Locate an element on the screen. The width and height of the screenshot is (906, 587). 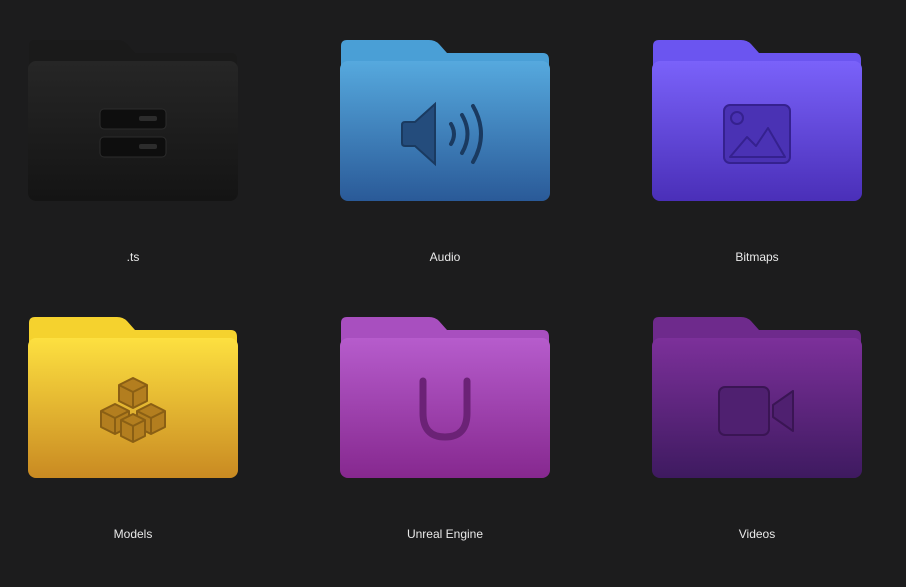
video-camera-icon is located at coordinates (756, 411).